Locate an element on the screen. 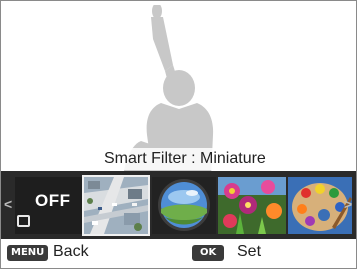  filter-thumb-painting is located at coordinates (252, 205).